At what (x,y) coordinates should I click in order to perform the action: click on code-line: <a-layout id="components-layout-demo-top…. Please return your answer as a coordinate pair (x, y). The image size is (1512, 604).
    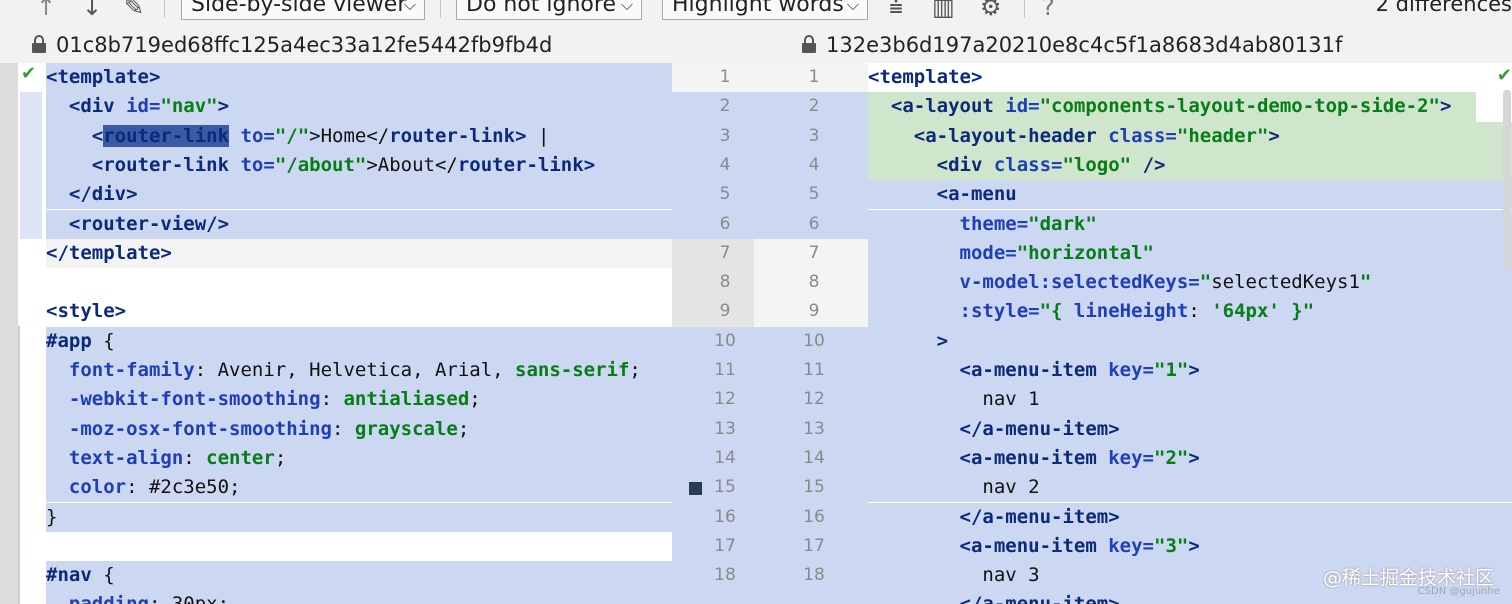
    Looking at the image, I should click on (1172, 107).